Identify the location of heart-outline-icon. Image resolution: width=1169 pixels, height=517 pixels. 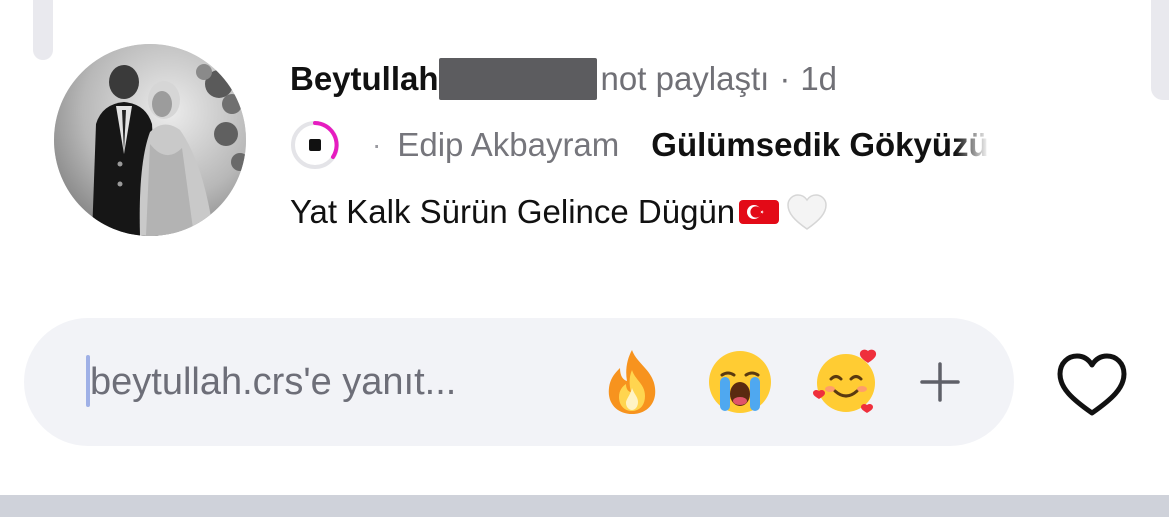
(1092, 384).